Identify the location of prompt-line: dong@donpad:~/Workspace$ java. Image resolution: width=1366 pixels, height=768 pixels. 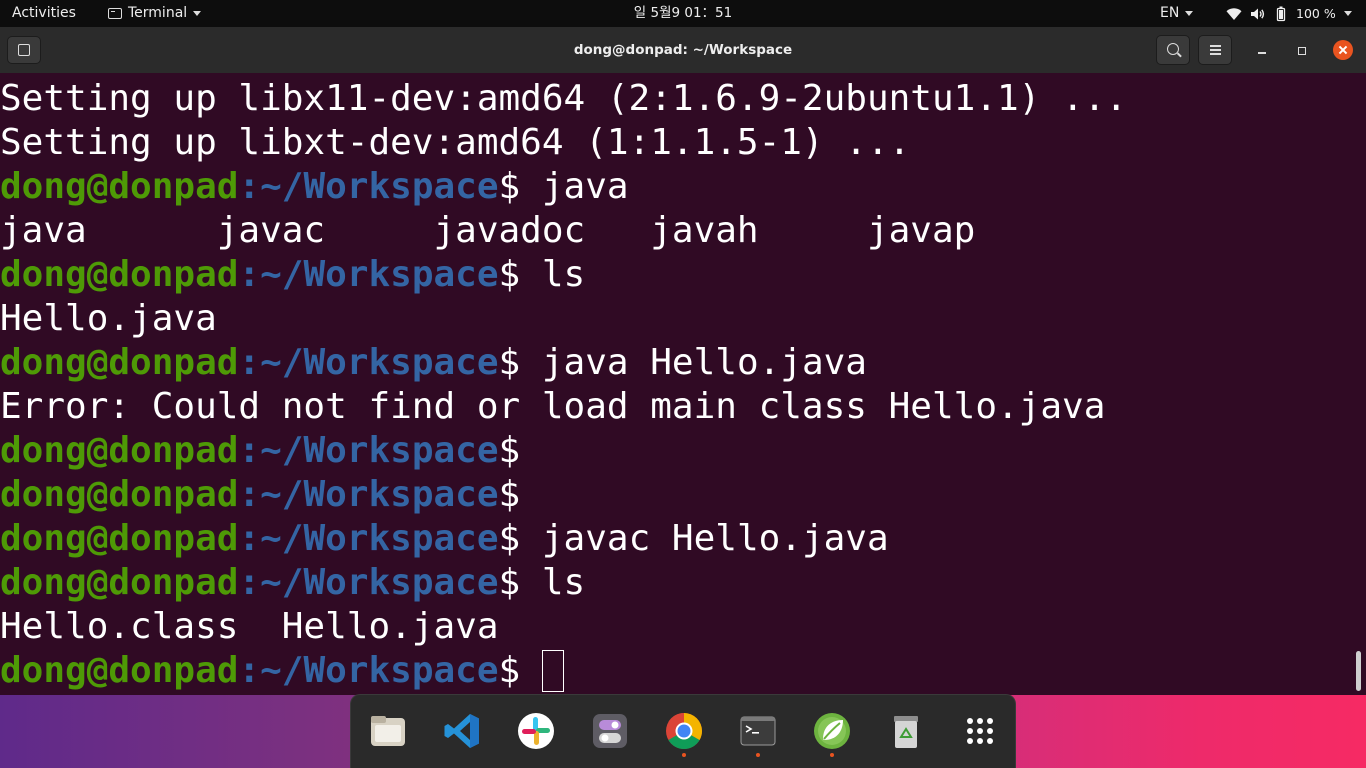
(563, 187).